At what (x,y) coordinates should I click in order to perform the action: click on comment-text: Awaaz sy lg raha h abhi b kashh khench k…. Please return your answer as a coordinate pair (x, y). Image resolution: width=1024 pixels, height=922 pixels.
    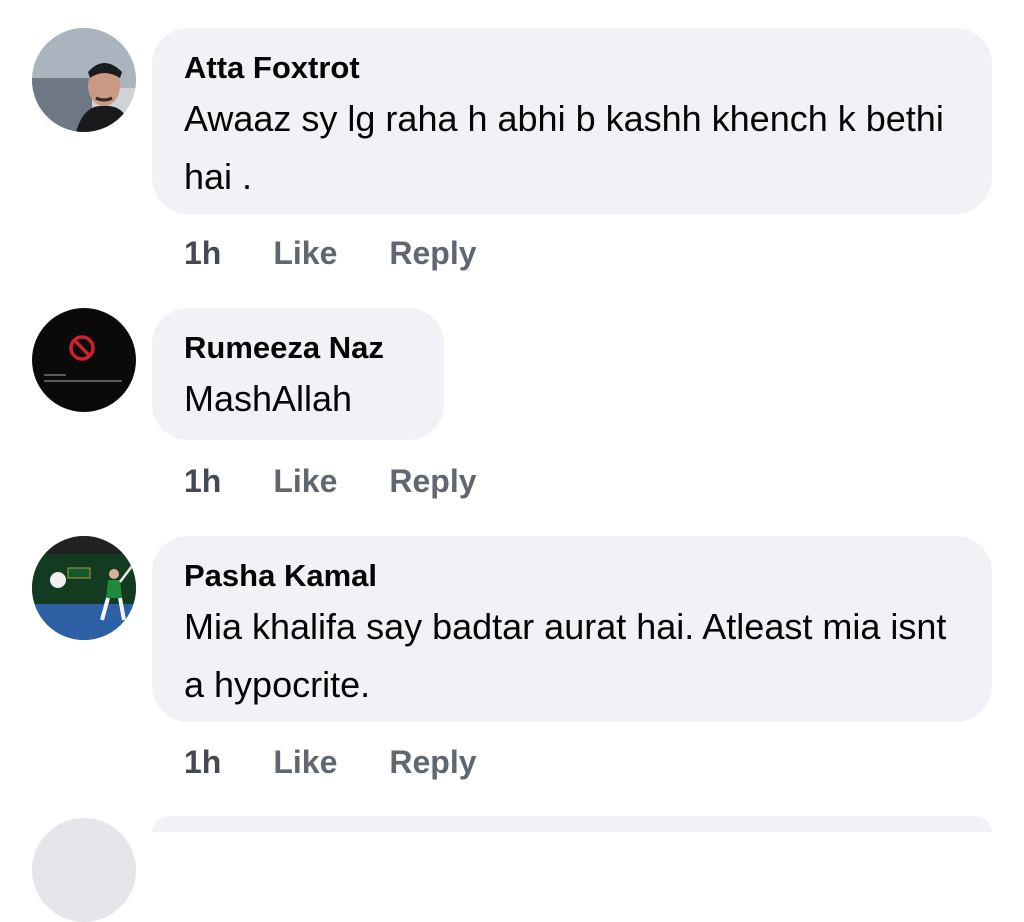
    Looking at the image, I should click on (564, 147).